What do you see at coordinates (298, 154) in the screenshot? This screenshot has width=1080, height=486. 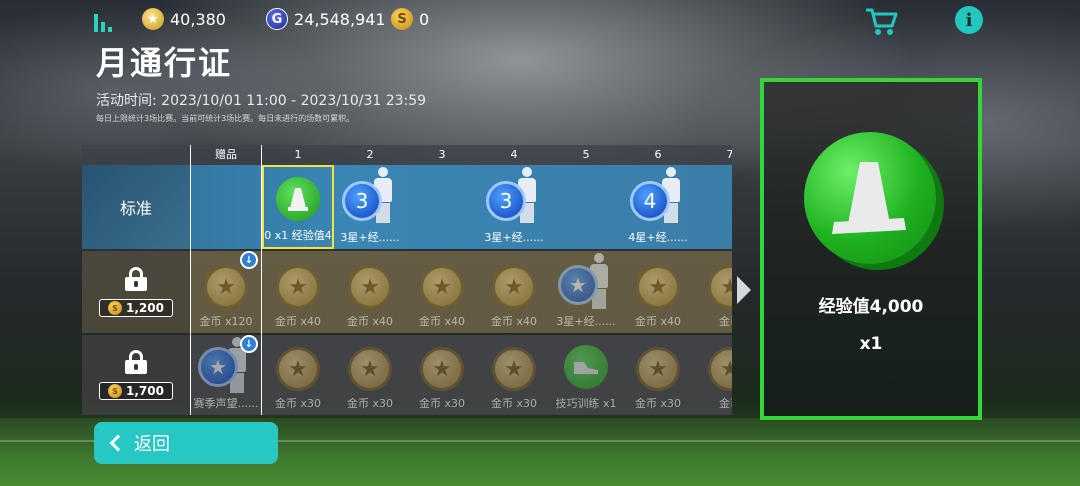 I see `header-day-1: 1` at bounding box center [298, 154].